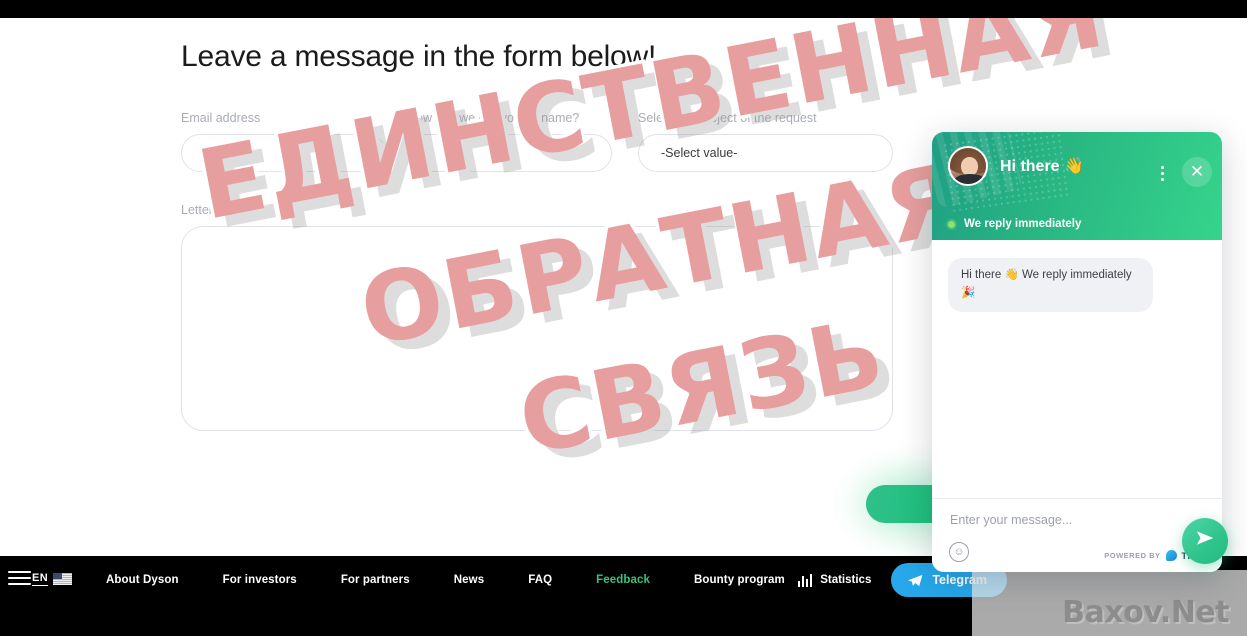 Image resolution: width=1247 pixels, height=636 pixels. What do you see at coordinates (260, 580) in the screenshot?
I see `nav-link-for-investors: For investors` at bounding box center [260, 580].